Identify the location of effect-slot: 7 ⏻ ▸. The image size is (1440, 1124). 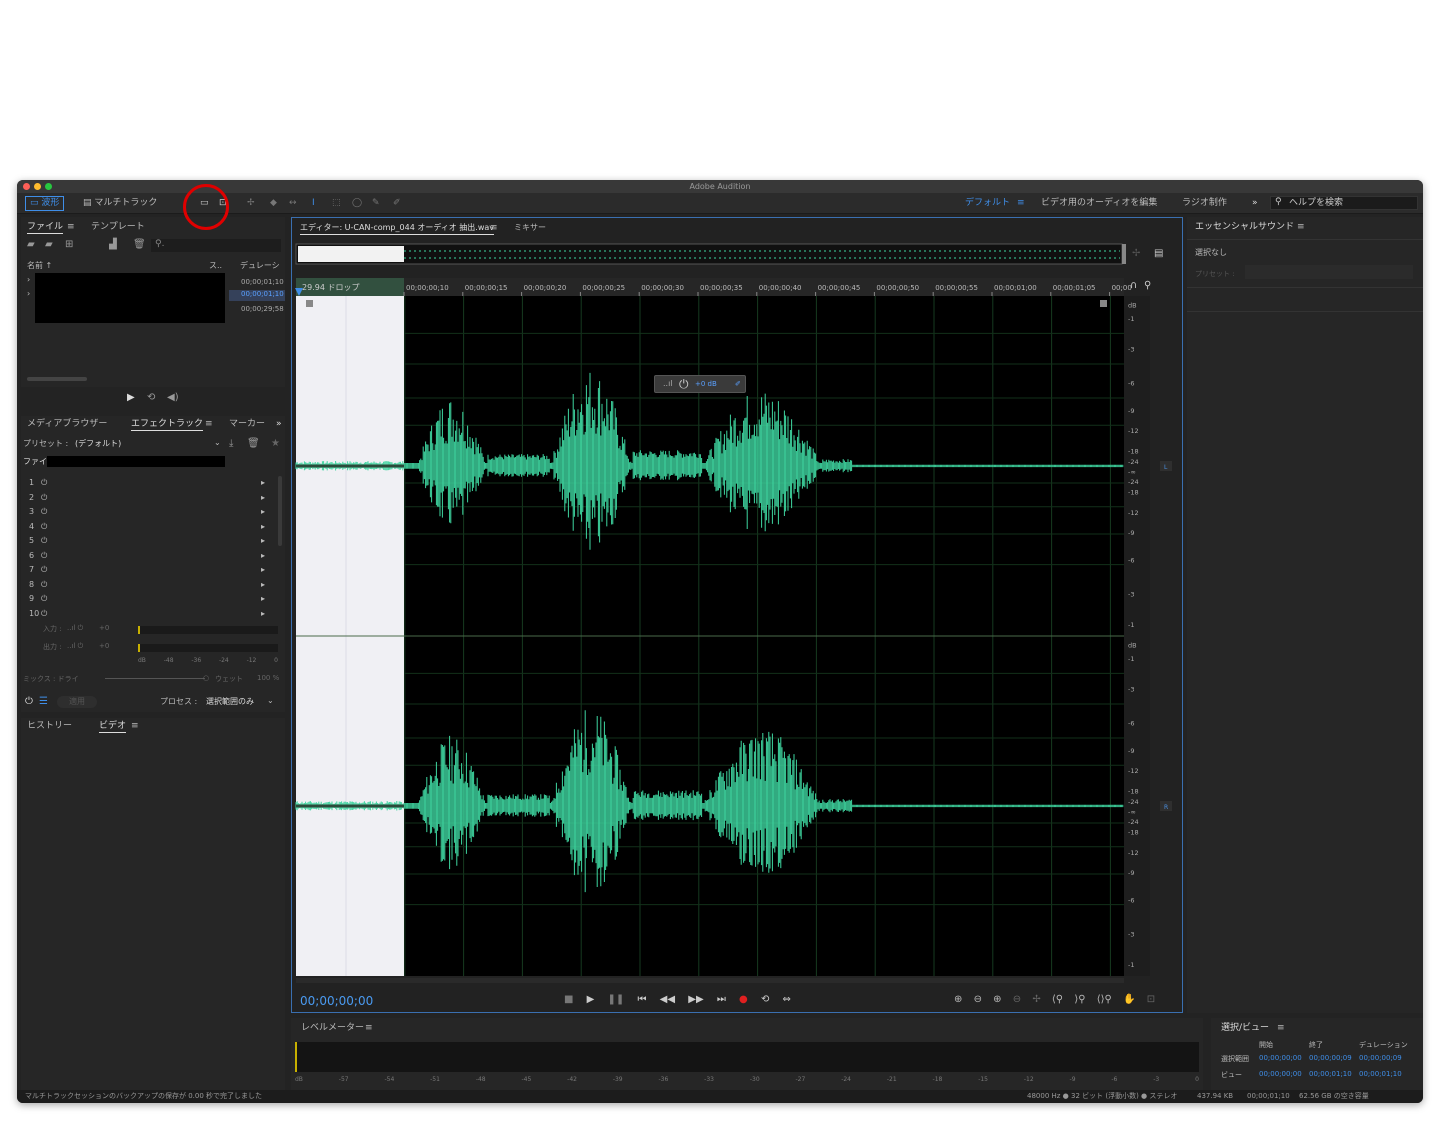
(153, 570).